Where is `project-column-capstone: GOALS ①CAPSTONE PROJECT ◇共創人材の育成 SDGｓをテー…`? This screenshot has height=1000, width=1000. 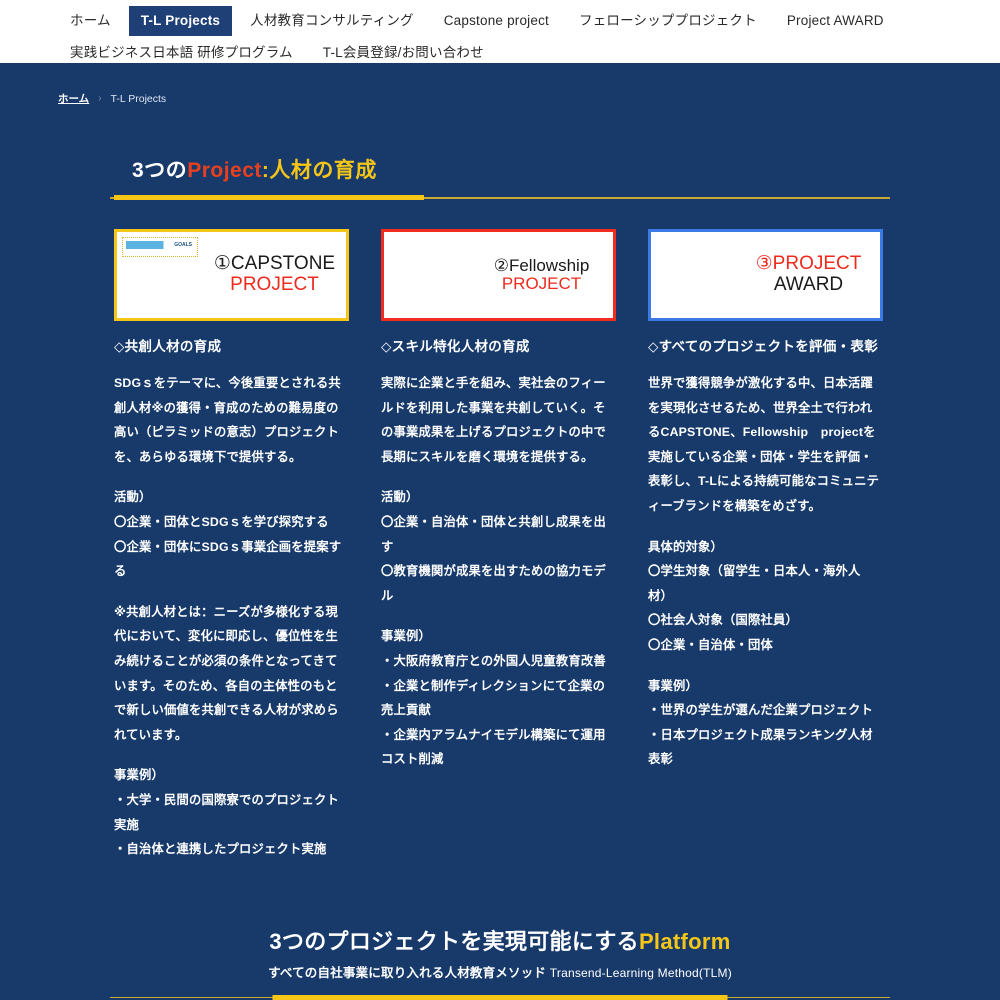
project-column-capstone: GOALS ①CAPSTONE PROJECT ◇共創人材の育成 SDGｓをテー… is located at coordinates (231, 545).